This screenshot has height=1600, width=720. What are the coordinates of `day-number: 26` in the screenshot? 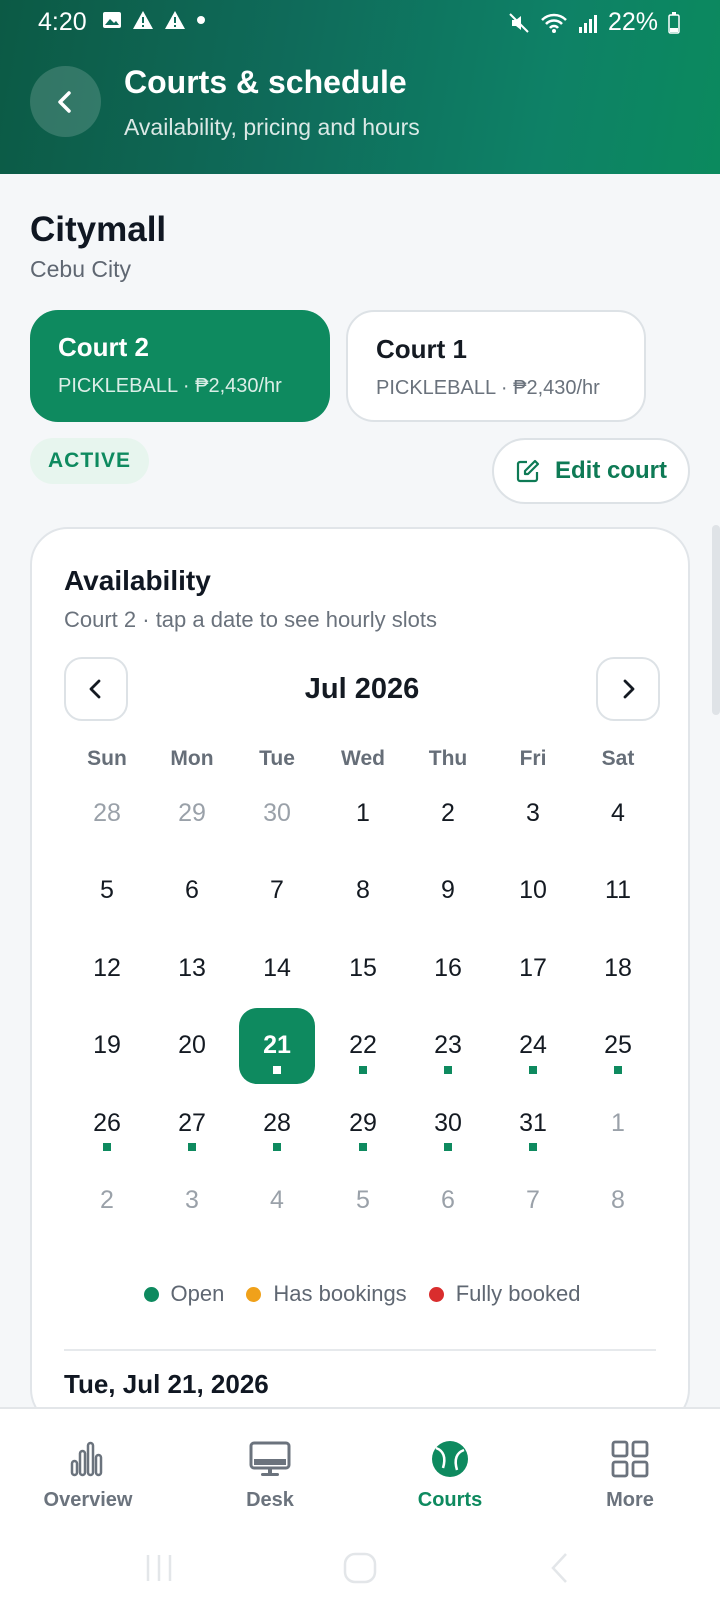 It's located at (107, 1122).